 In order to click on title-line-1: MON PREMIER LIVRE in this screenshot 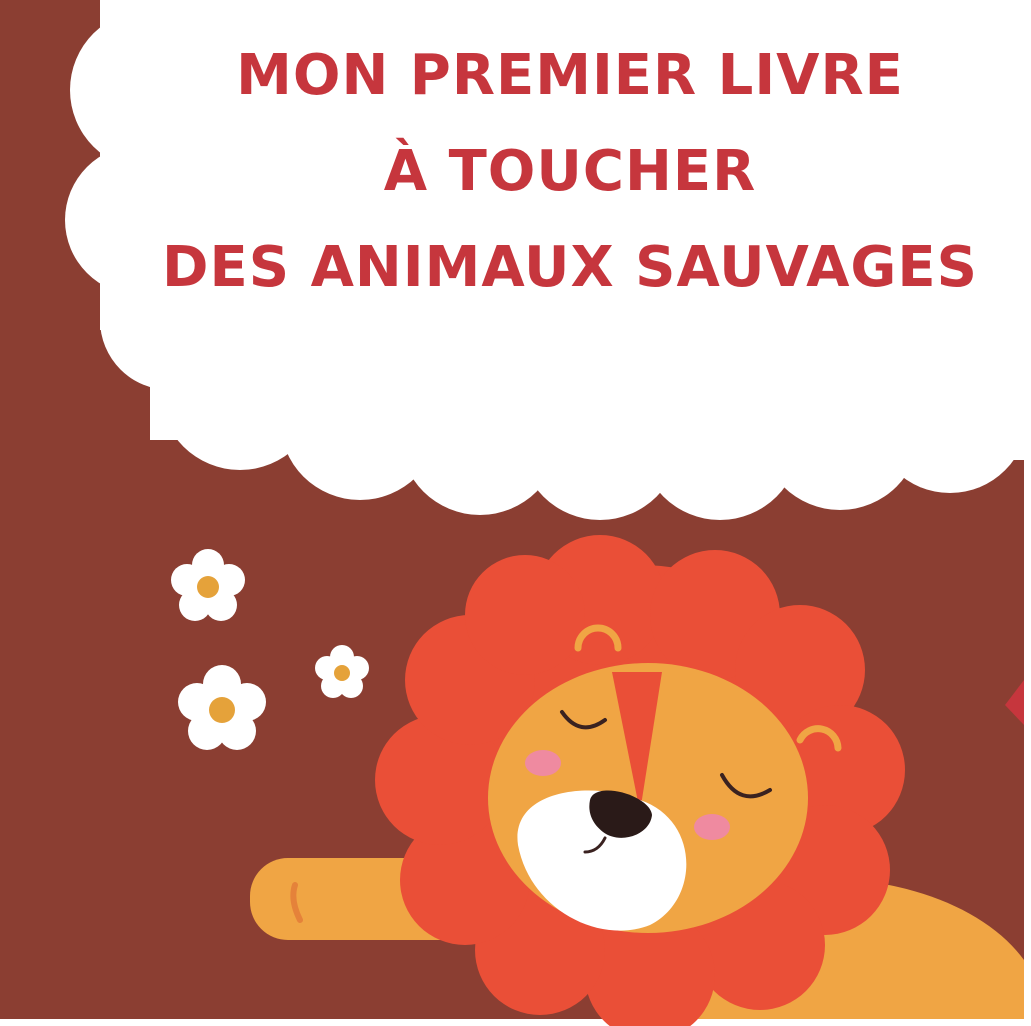, I will do `click(570, 75)`.